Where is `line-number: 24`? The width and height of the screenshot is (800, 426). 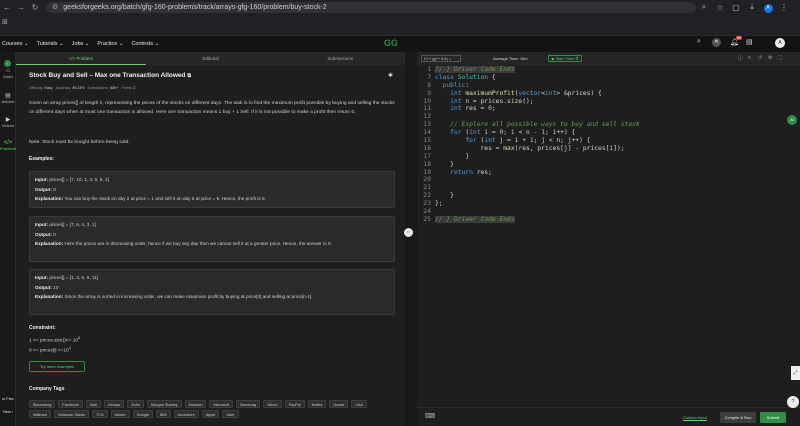 line-number: 24 is located at coordinates (427, 212).